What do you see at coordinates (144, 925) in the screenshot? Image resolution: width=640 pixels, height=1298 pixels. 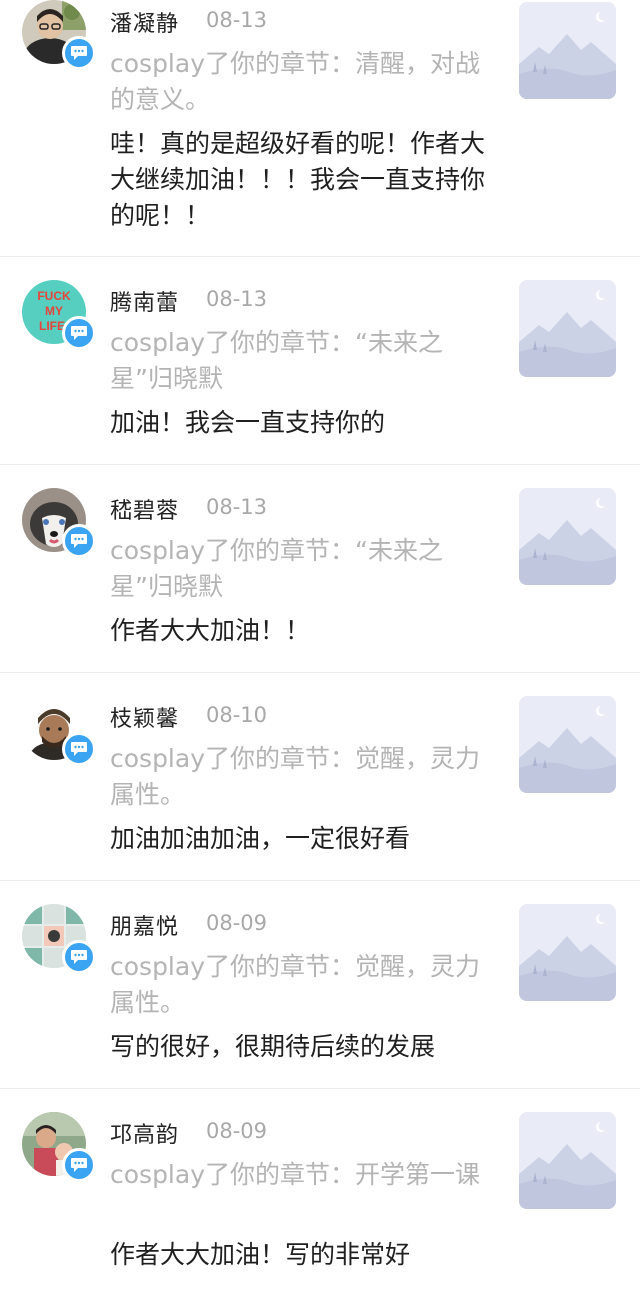 I see `username: 朋嘉悦` at bounding box center [144, 925].